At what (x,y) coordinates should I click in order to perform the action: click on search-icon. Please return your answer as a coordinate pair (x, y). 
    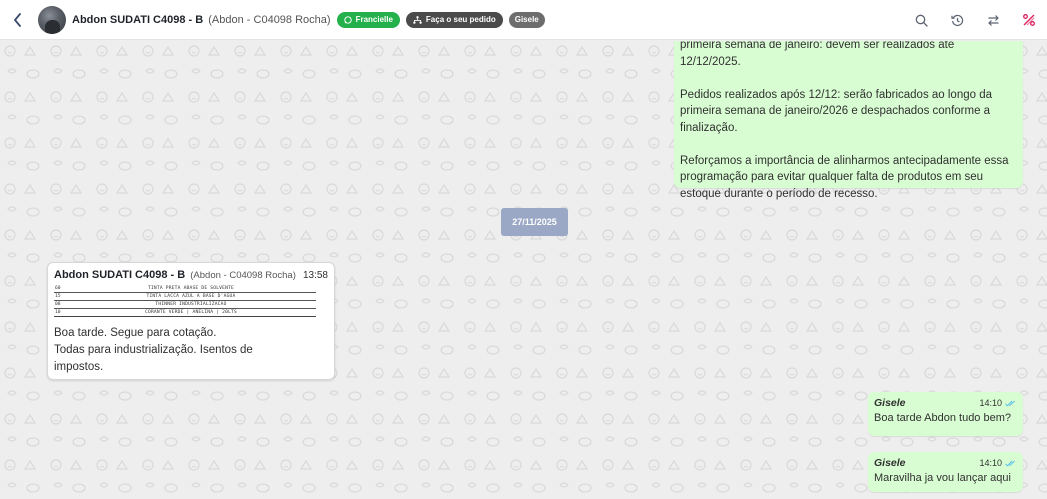
    Looking at the image, I should click on (921, 20).